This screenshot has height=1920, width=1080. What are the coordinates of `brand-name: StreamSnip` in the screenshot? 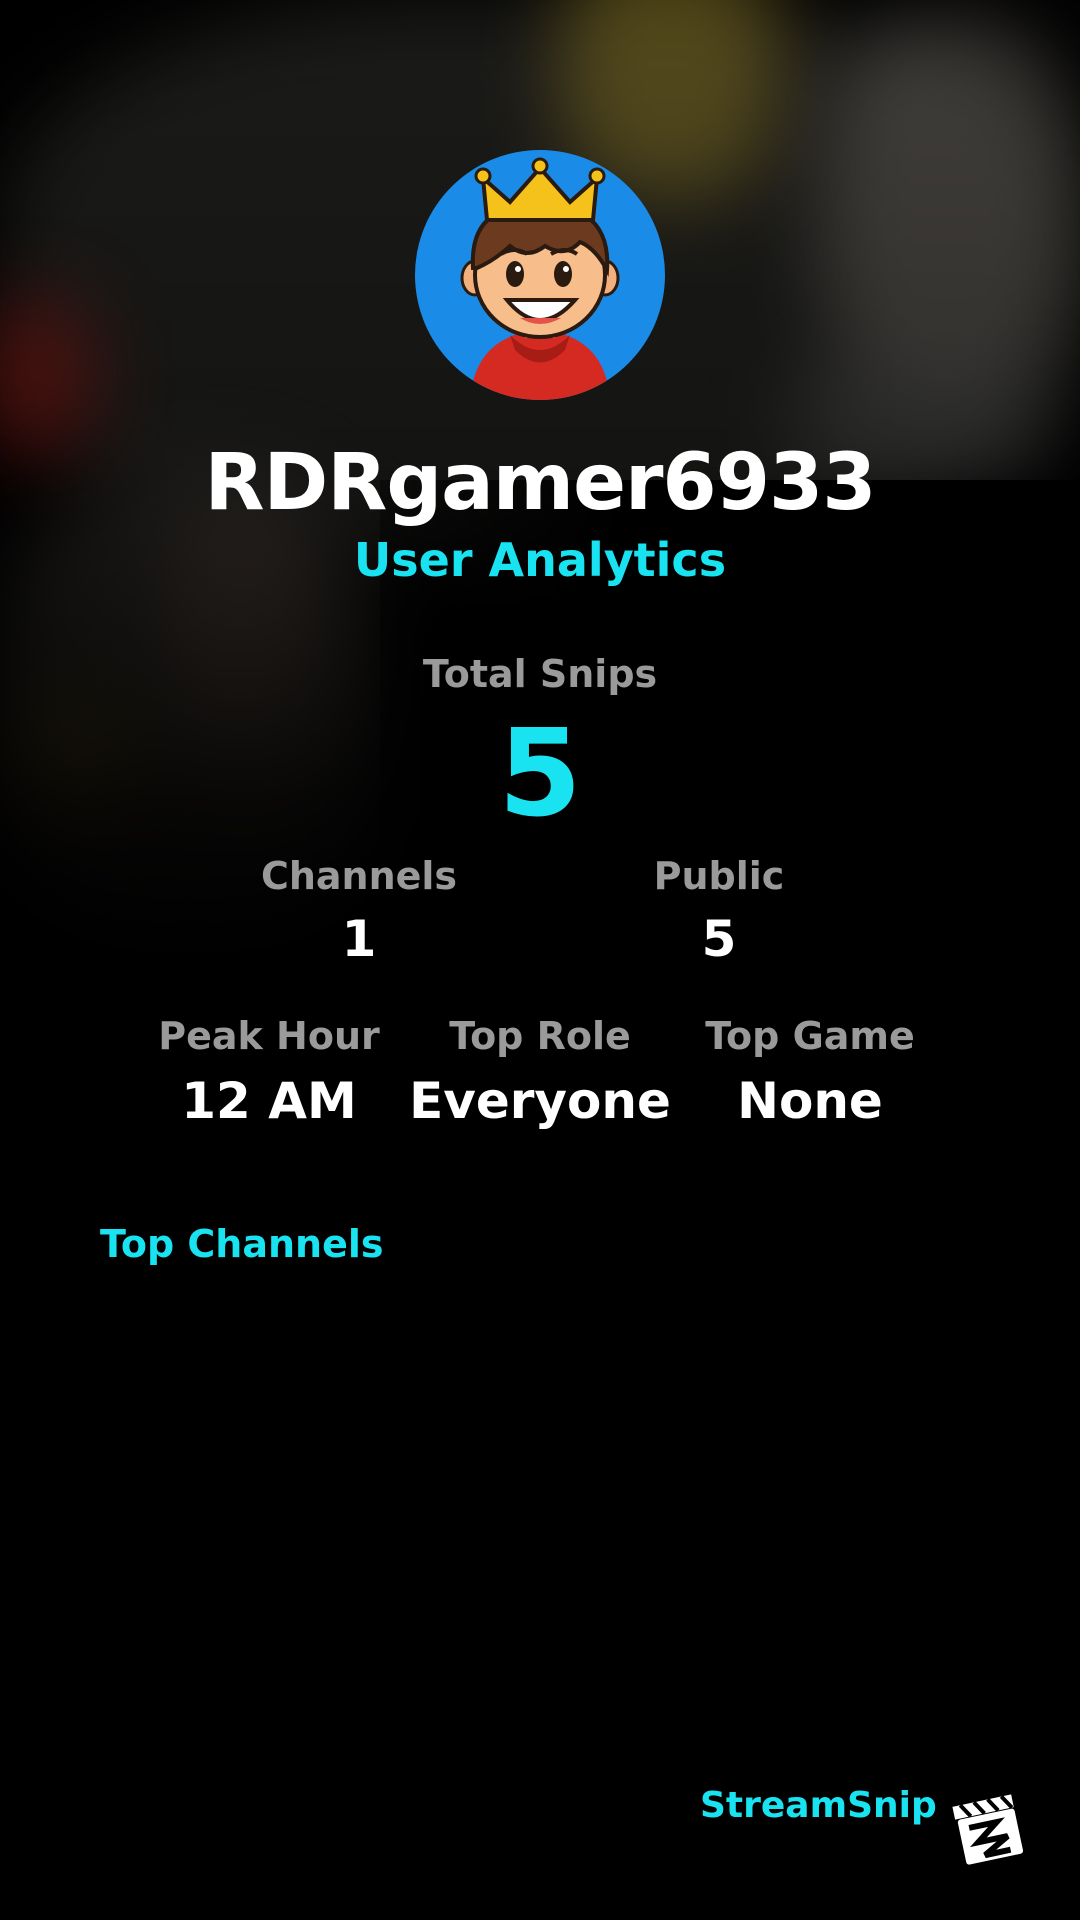 It's located at (818, 1805).